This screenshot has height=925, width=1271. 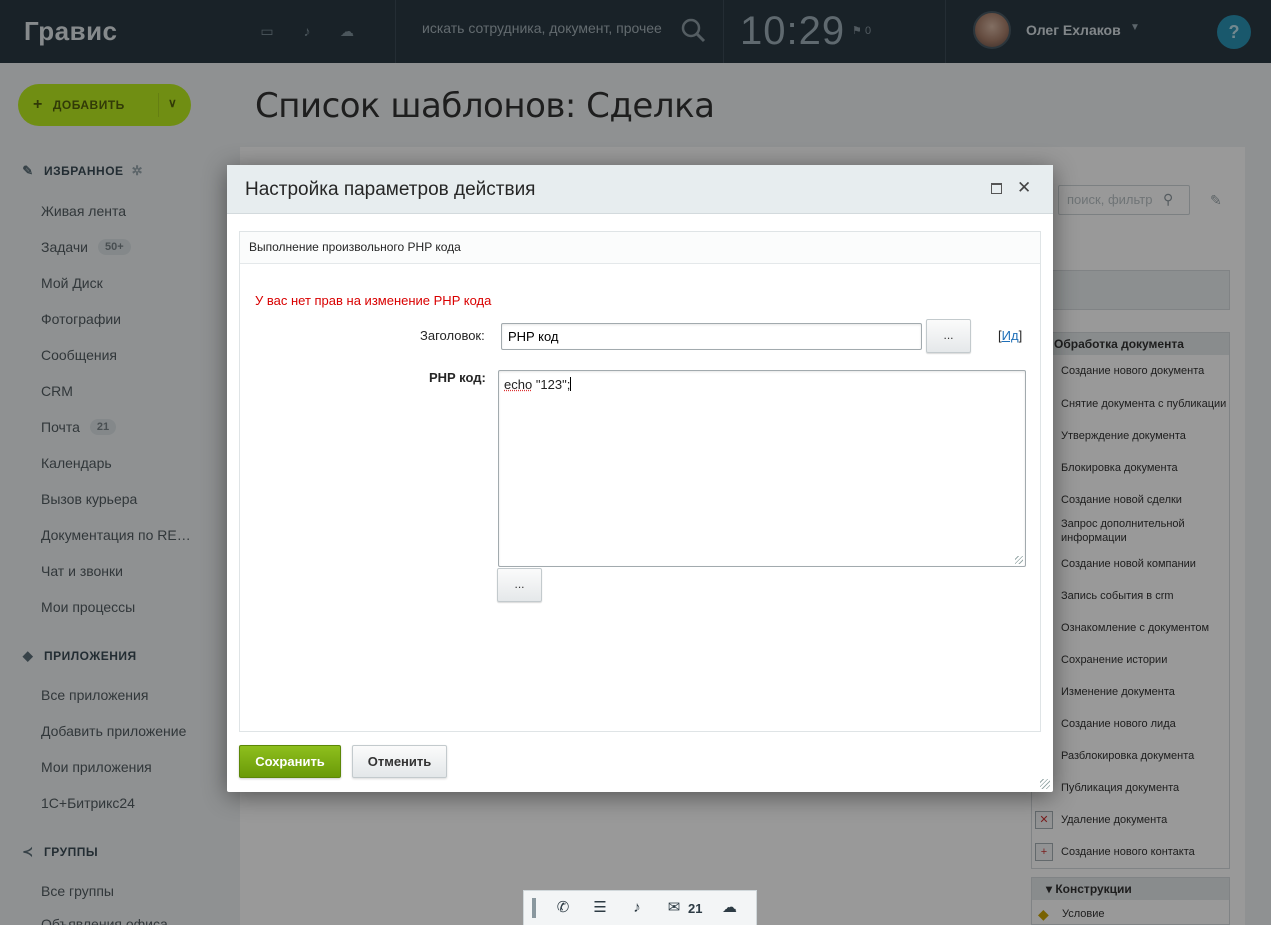 What do you see at coordinates (711, 336) in the screenshot?
I see `title-input: PHP код` at bounding box center [711, 336].